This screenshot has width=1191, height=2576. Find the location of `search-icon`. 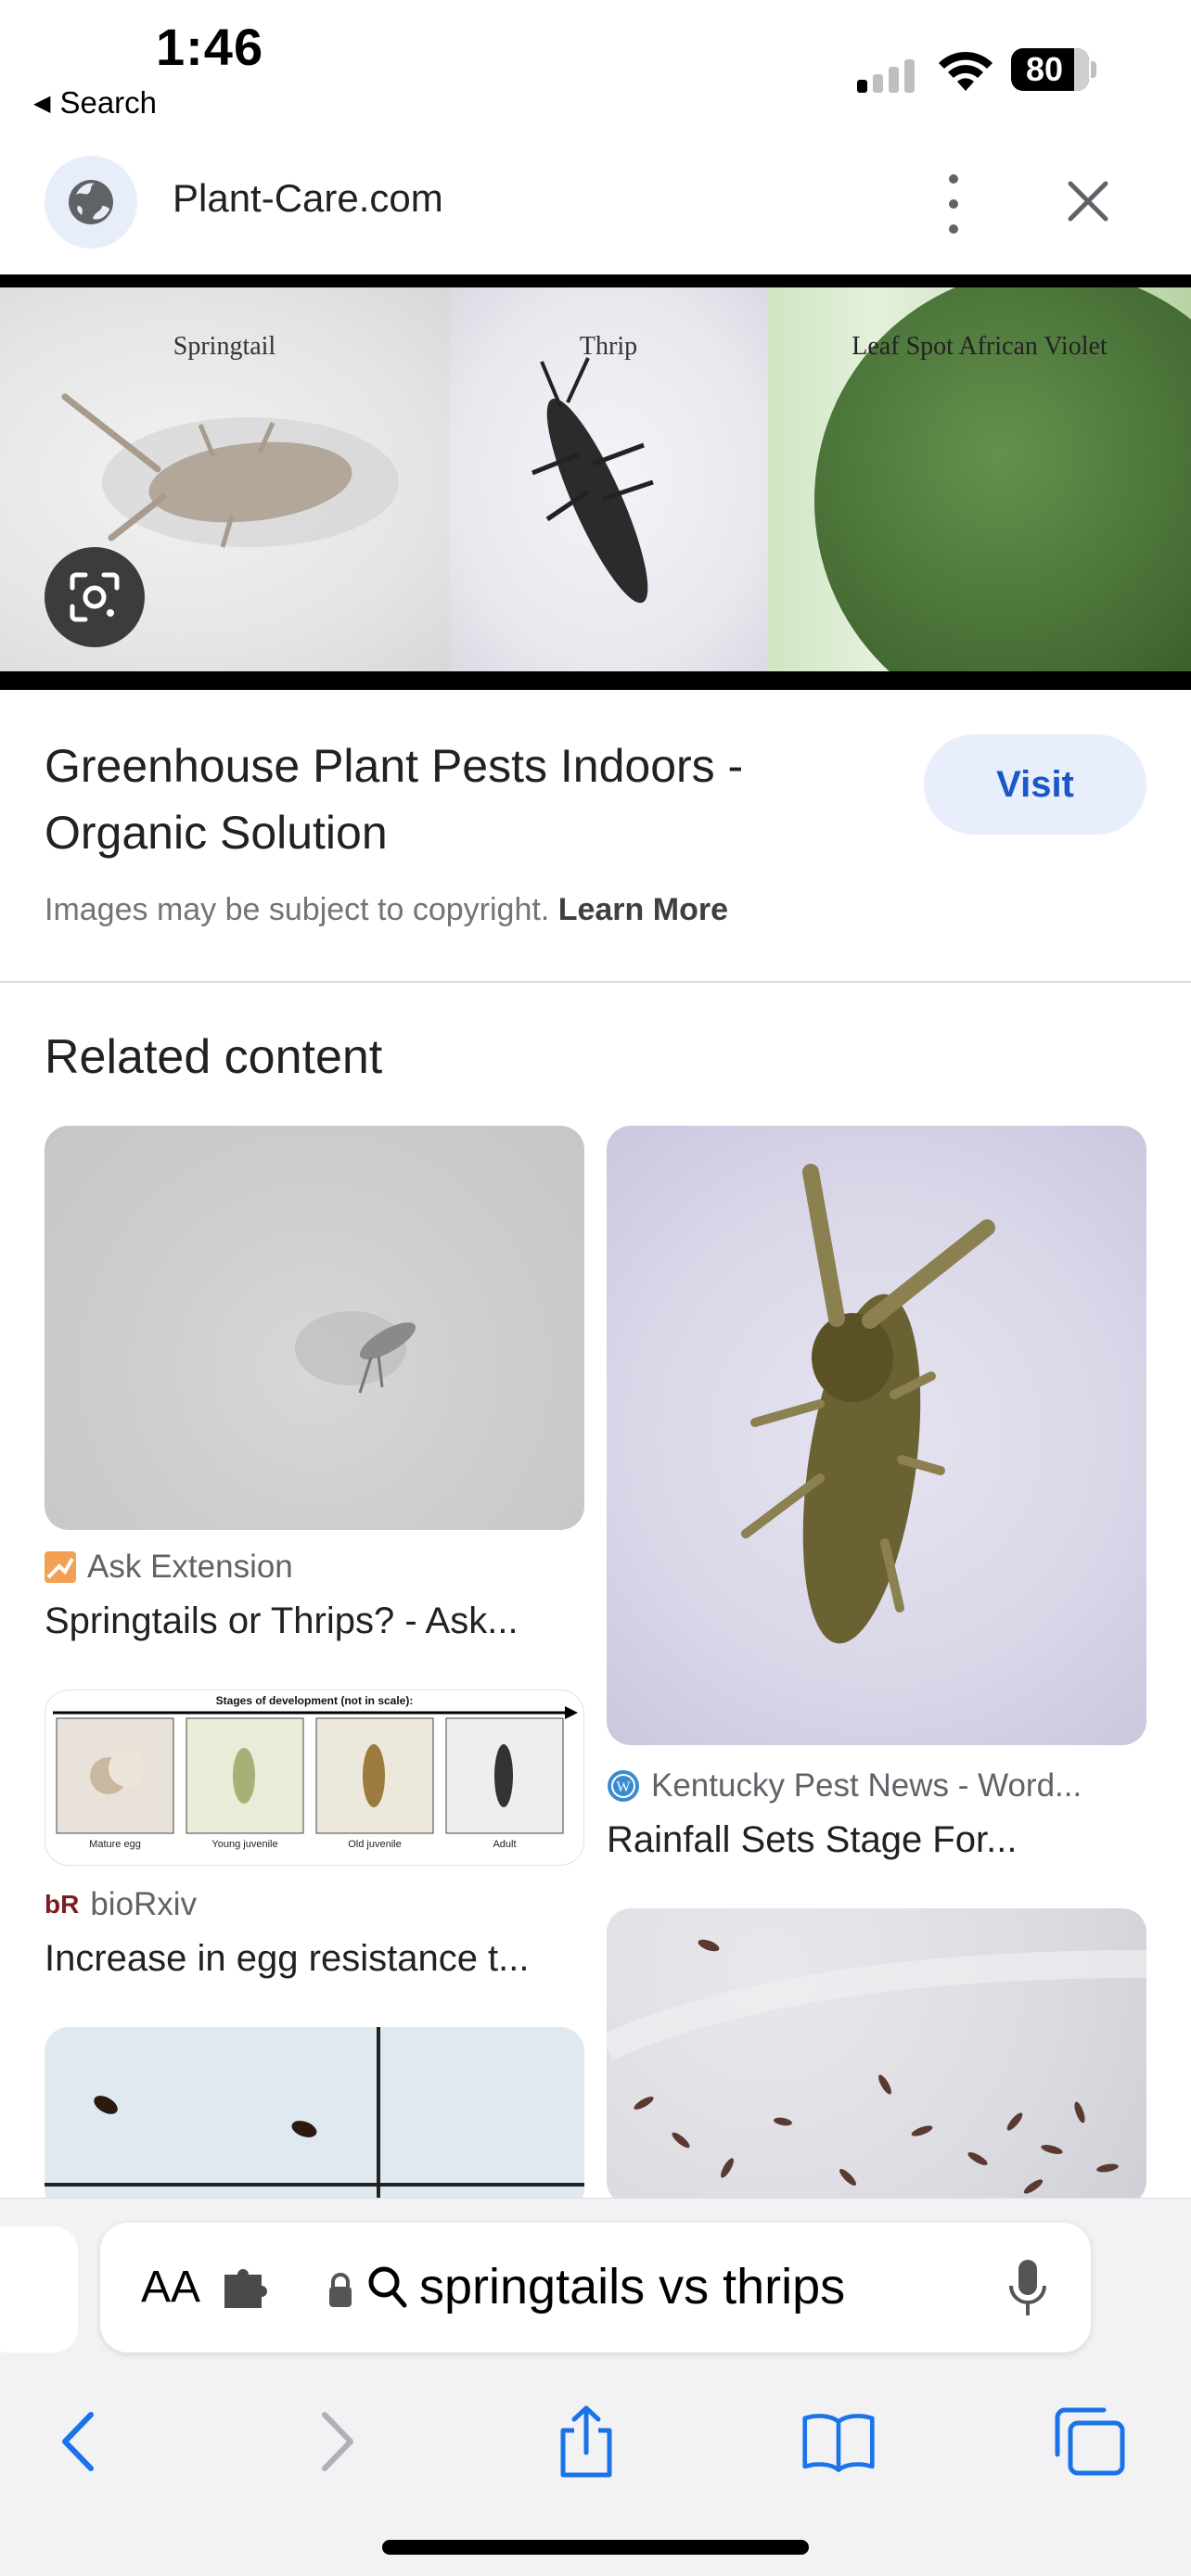

search-icon is located at coordinates (387, 2287).